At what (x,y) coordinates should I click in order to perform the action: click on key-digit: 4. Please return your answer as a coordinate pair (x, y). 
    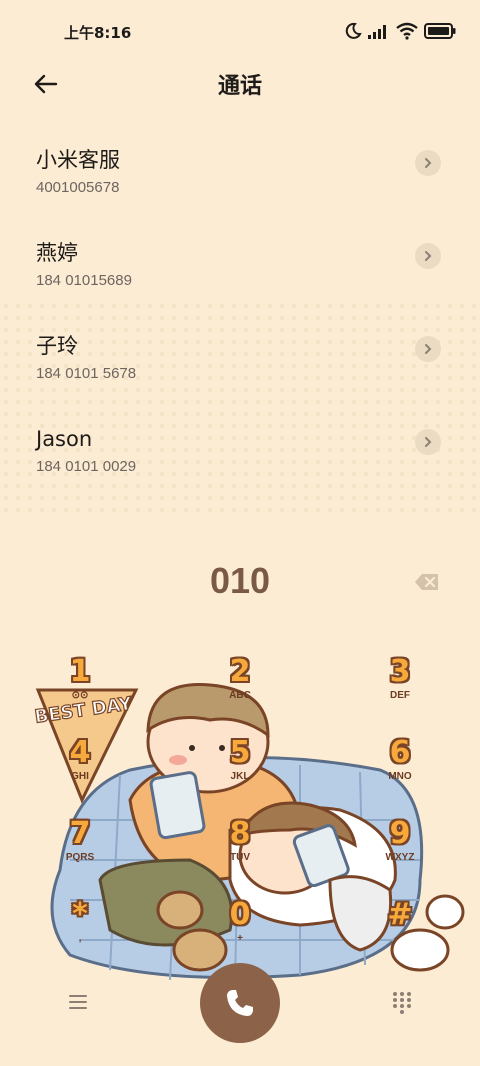
    Looking at the image, I should click on (80, 752).